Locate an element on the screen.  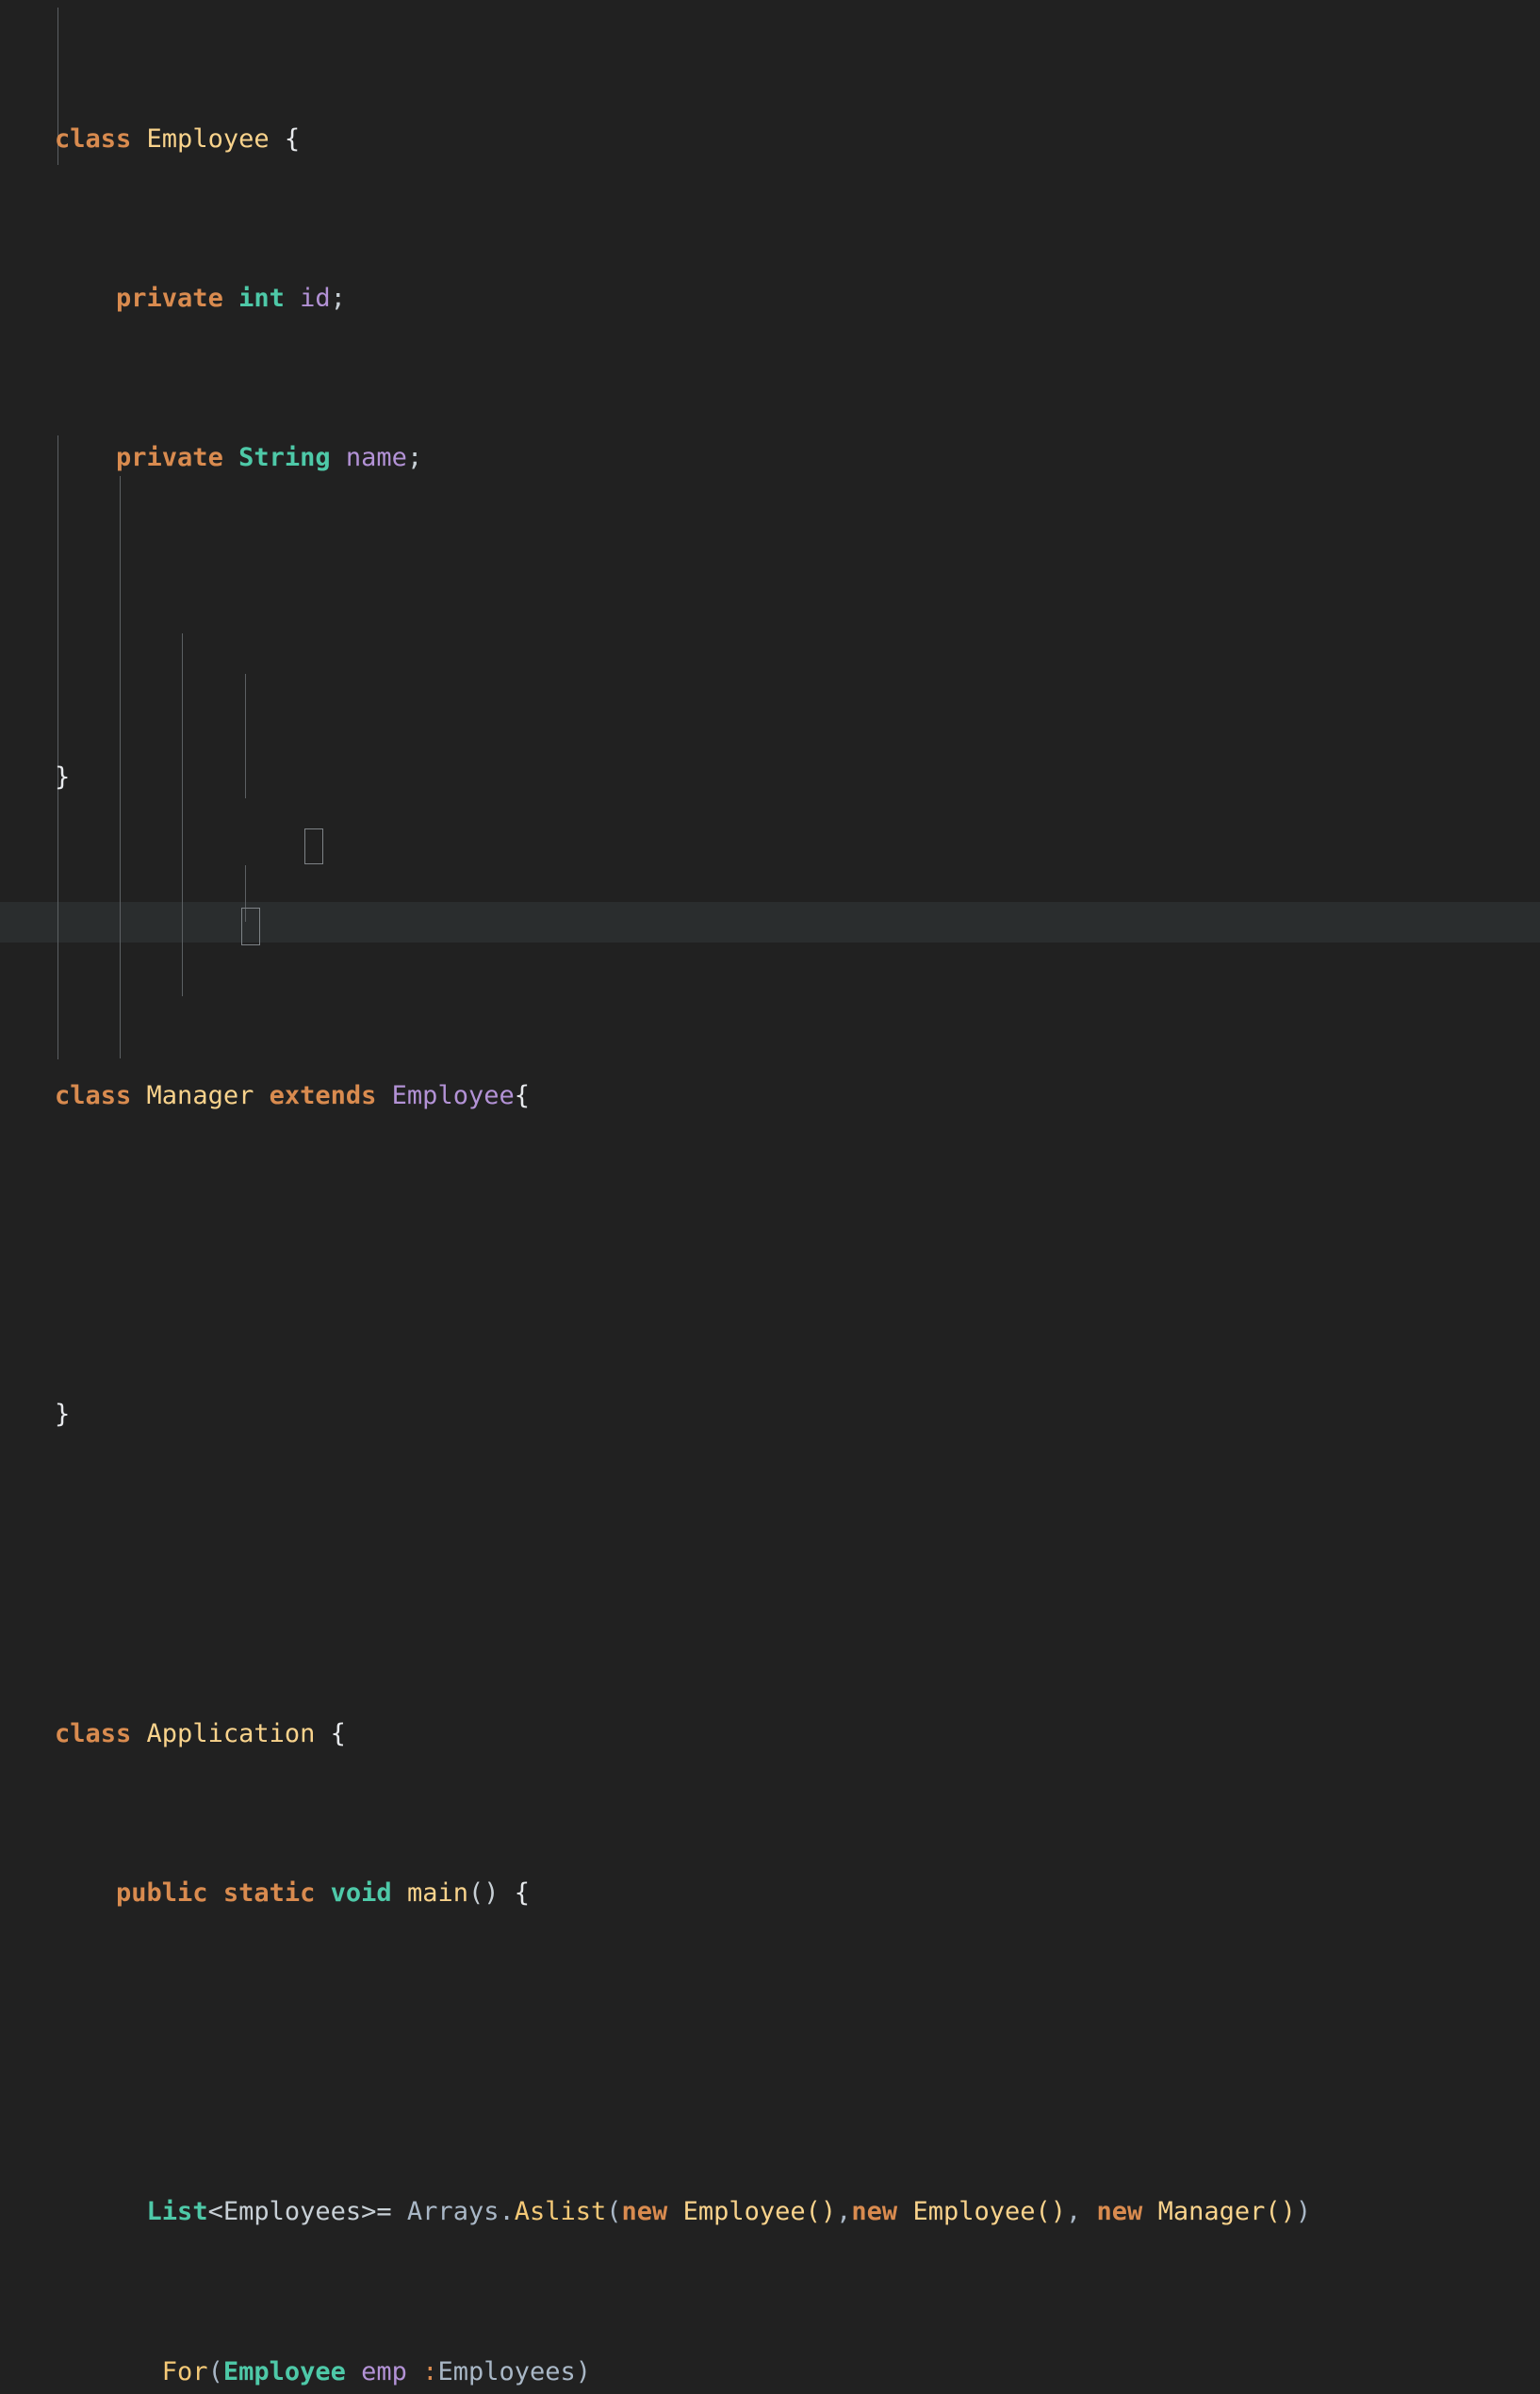
token-type-list: List is located at coordinates (177, 2212).